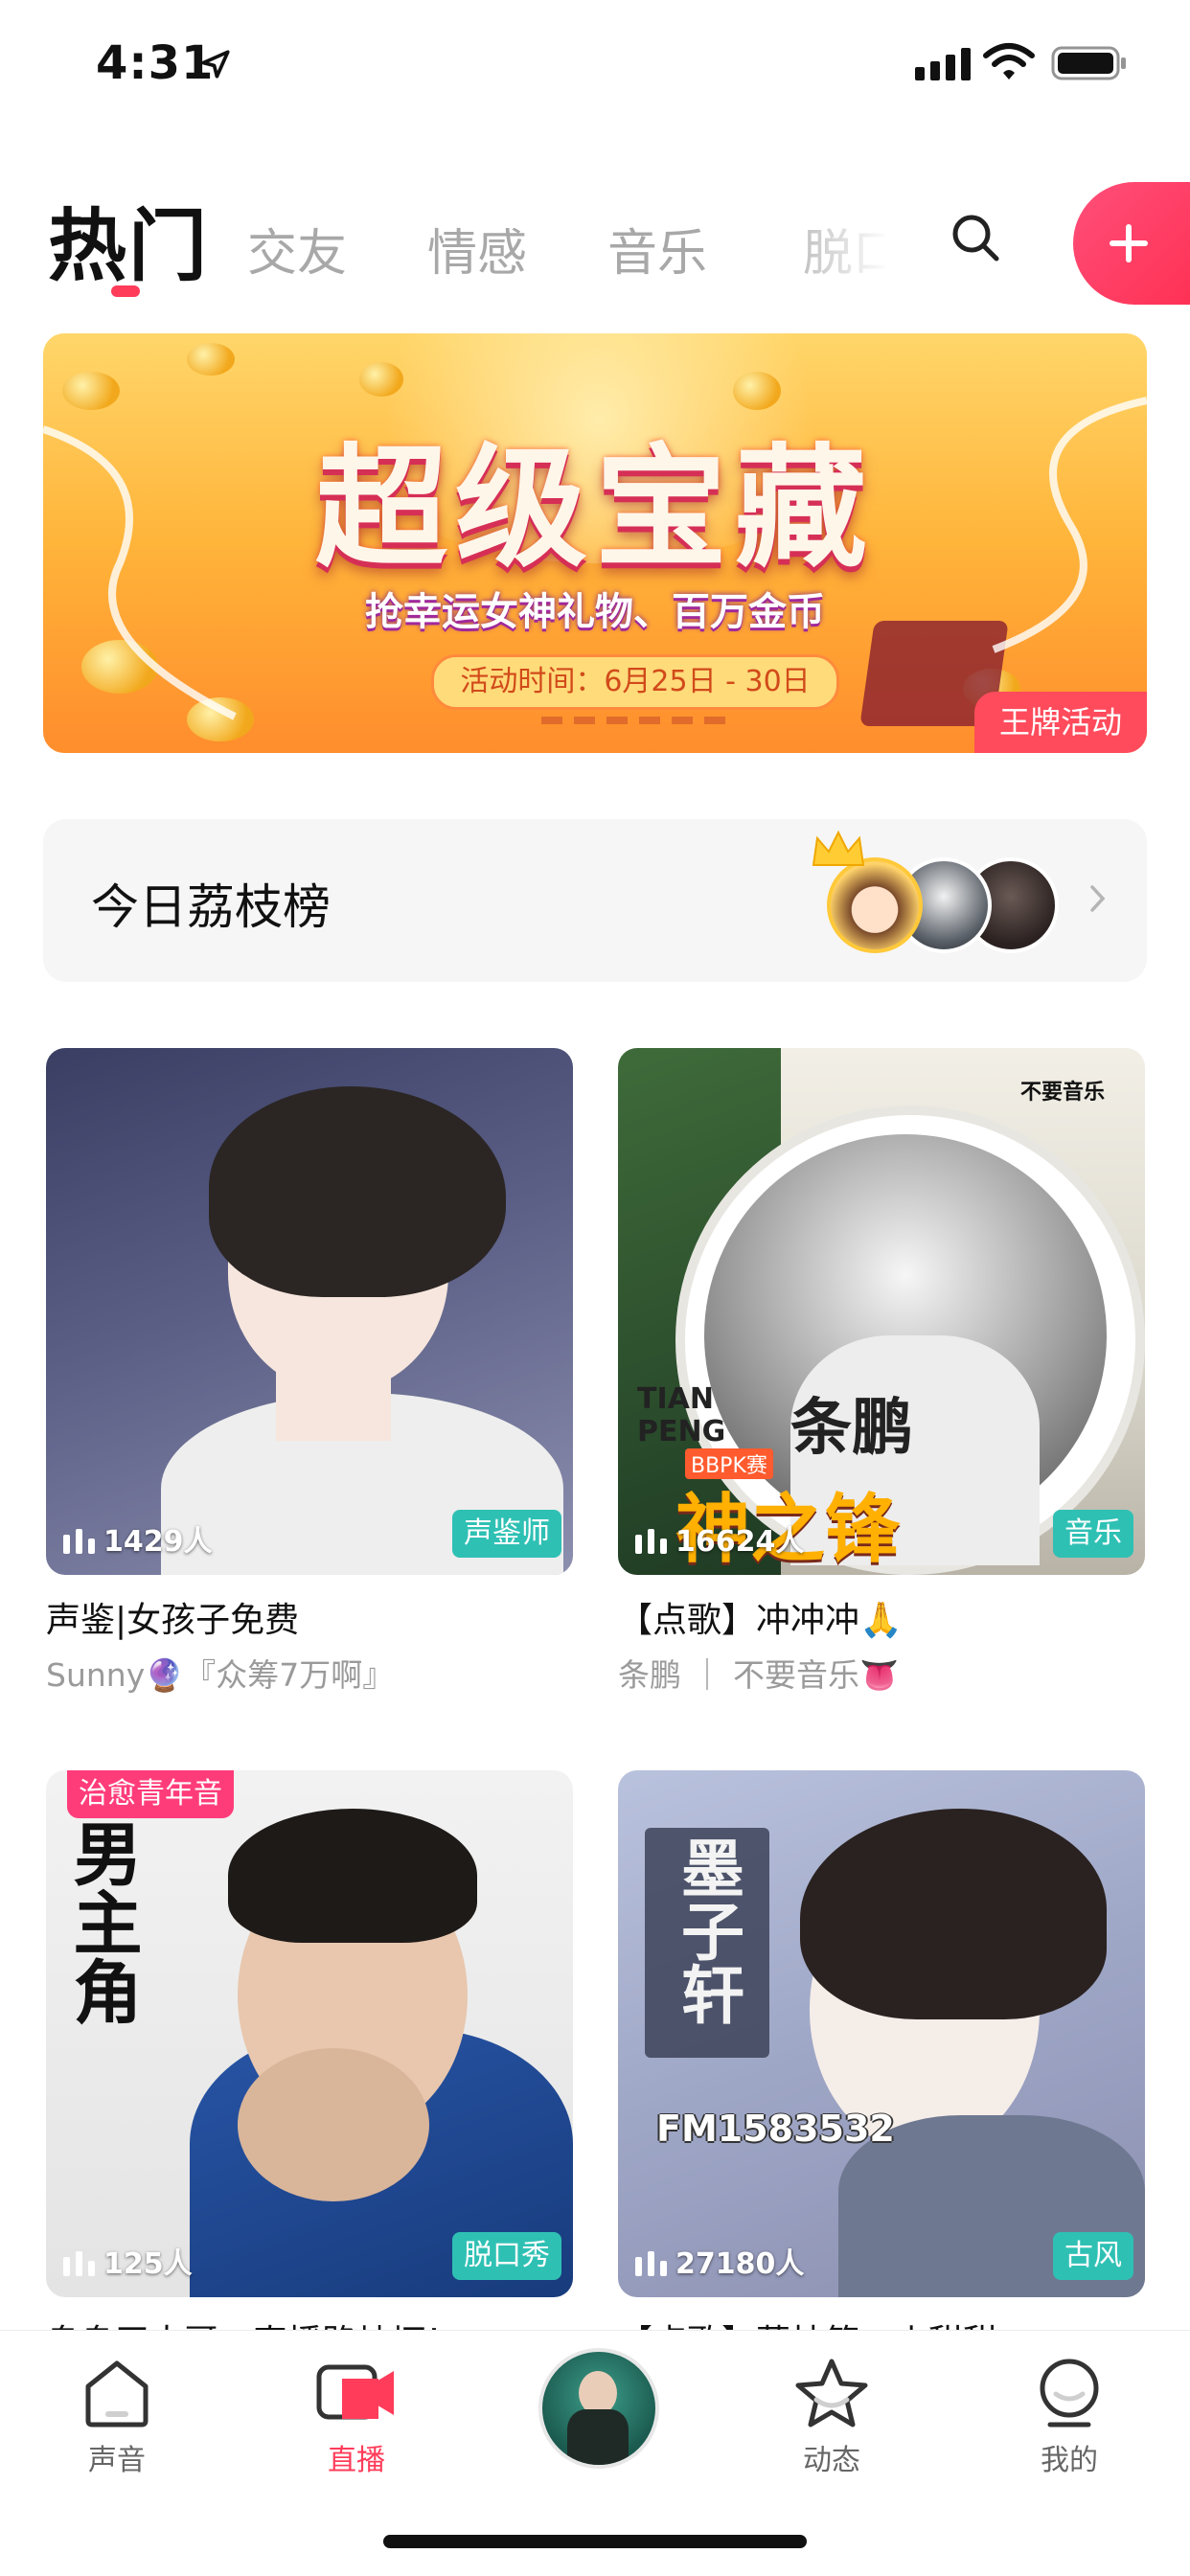 The width and height of the screenshot is (1190, 2576). I want to click on status-bar: 4:31, so click(595, 62).